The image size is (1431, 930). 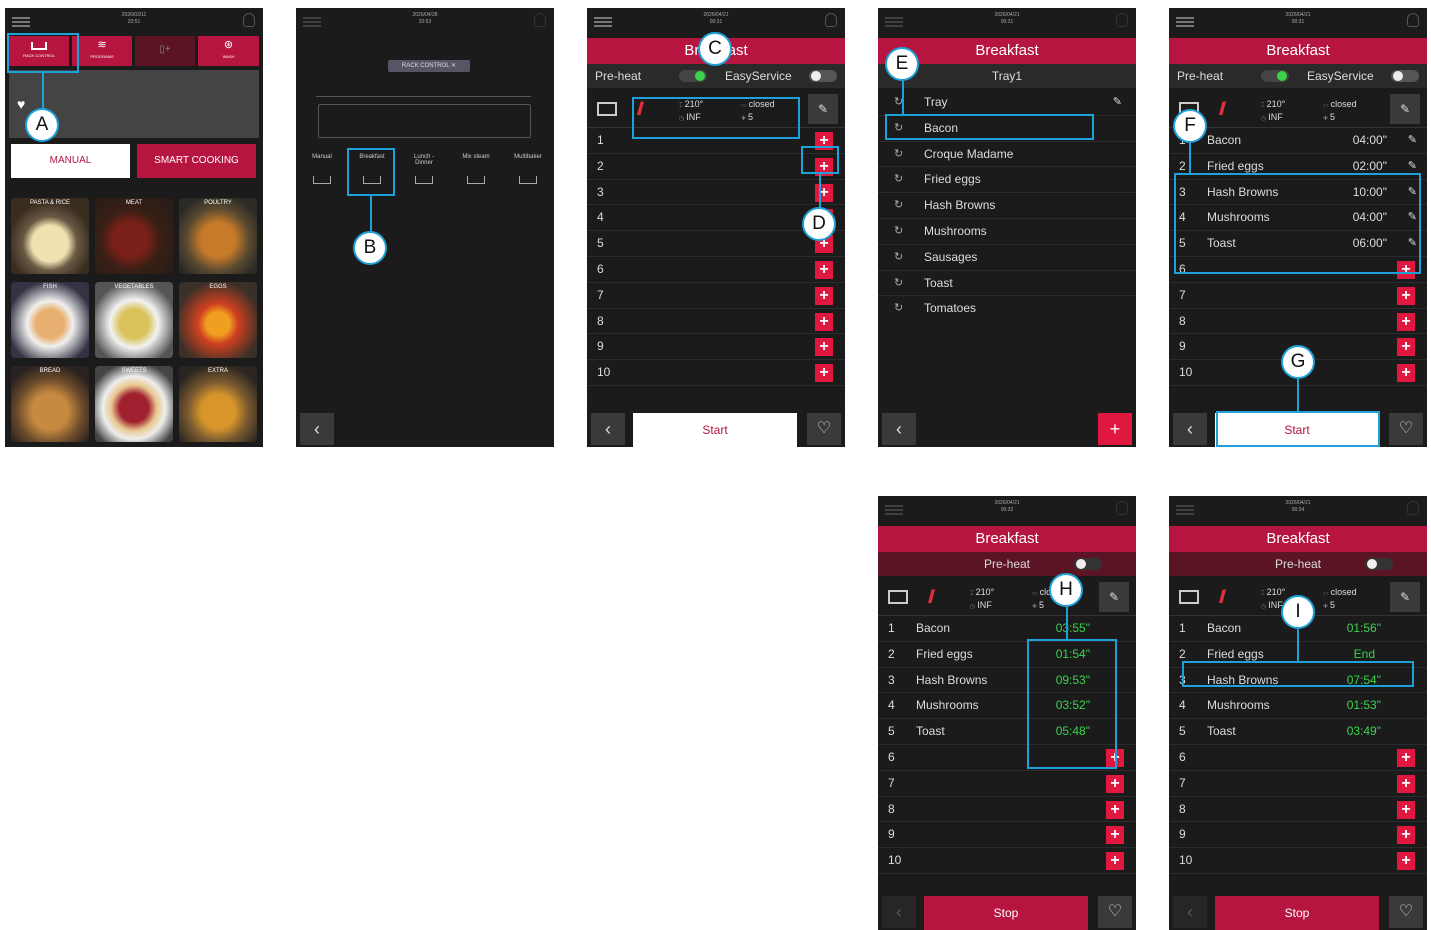 I want to click on category-bread: BREAD, so click(x=50, y=404).